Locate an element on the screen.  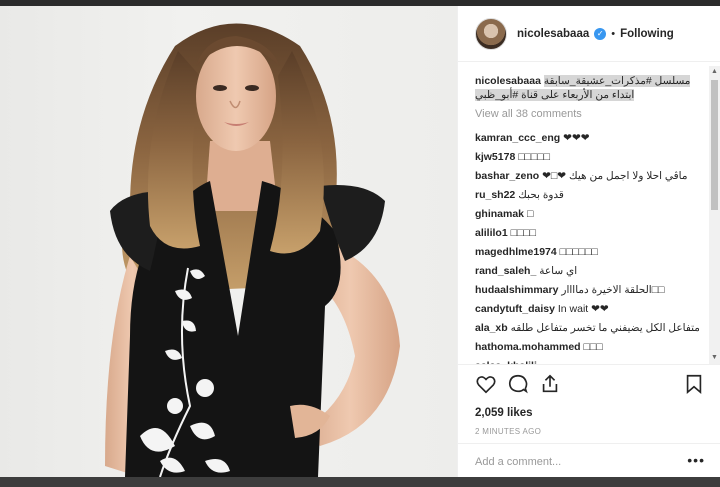
profile-avatar is located at coordinates (491, 33).